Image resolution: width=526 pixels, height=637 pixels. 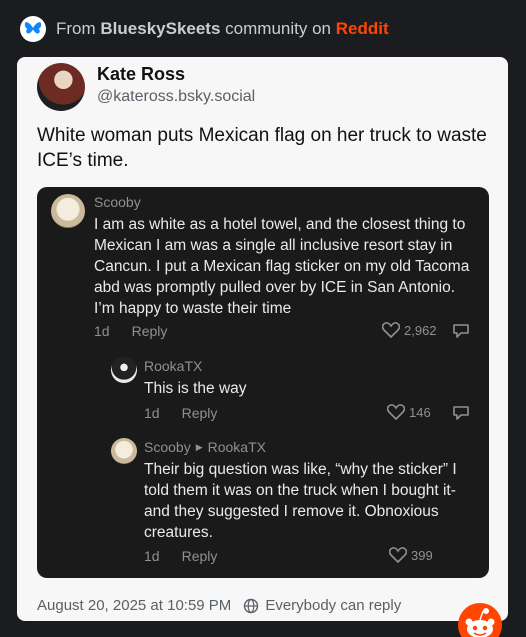 What do you see at coordinates (480, 620) in the screenshot?
I see `reddit-snoo-icon` at bounding box center [480, 620].